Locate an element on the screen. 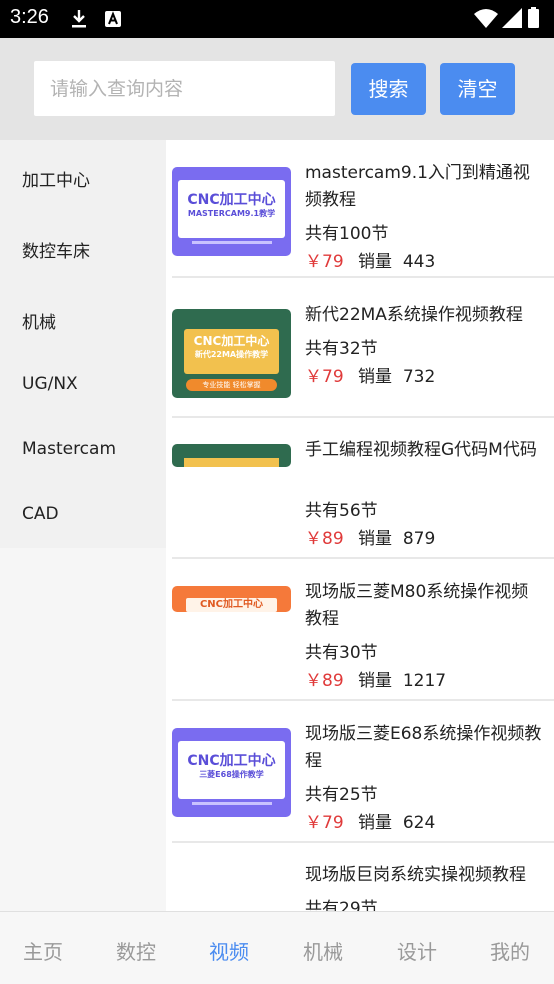  sales-count: 销量 879 is located at coordinates (397, 539).